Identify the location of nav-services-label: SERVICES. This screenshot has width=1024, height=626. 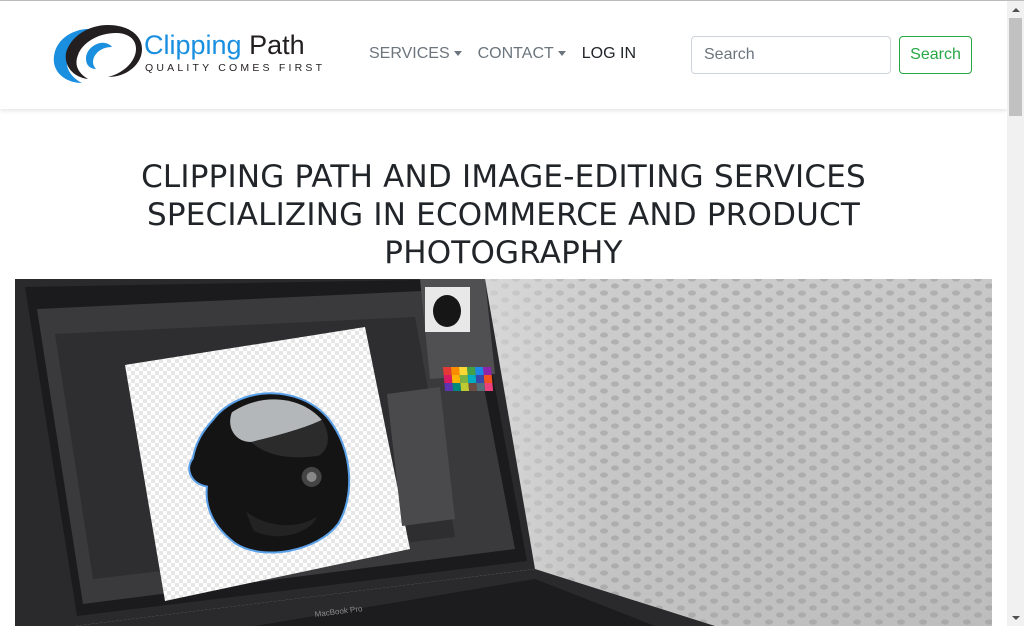
(409, 53).